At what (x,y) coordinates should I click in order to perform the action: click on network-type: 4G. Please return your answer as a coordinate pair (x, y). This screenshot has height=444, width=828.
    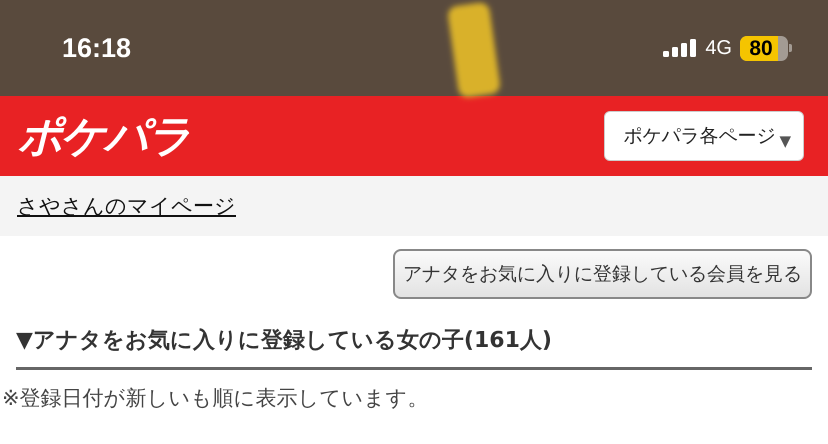
    Looking at the image, I should click on (718, 48).